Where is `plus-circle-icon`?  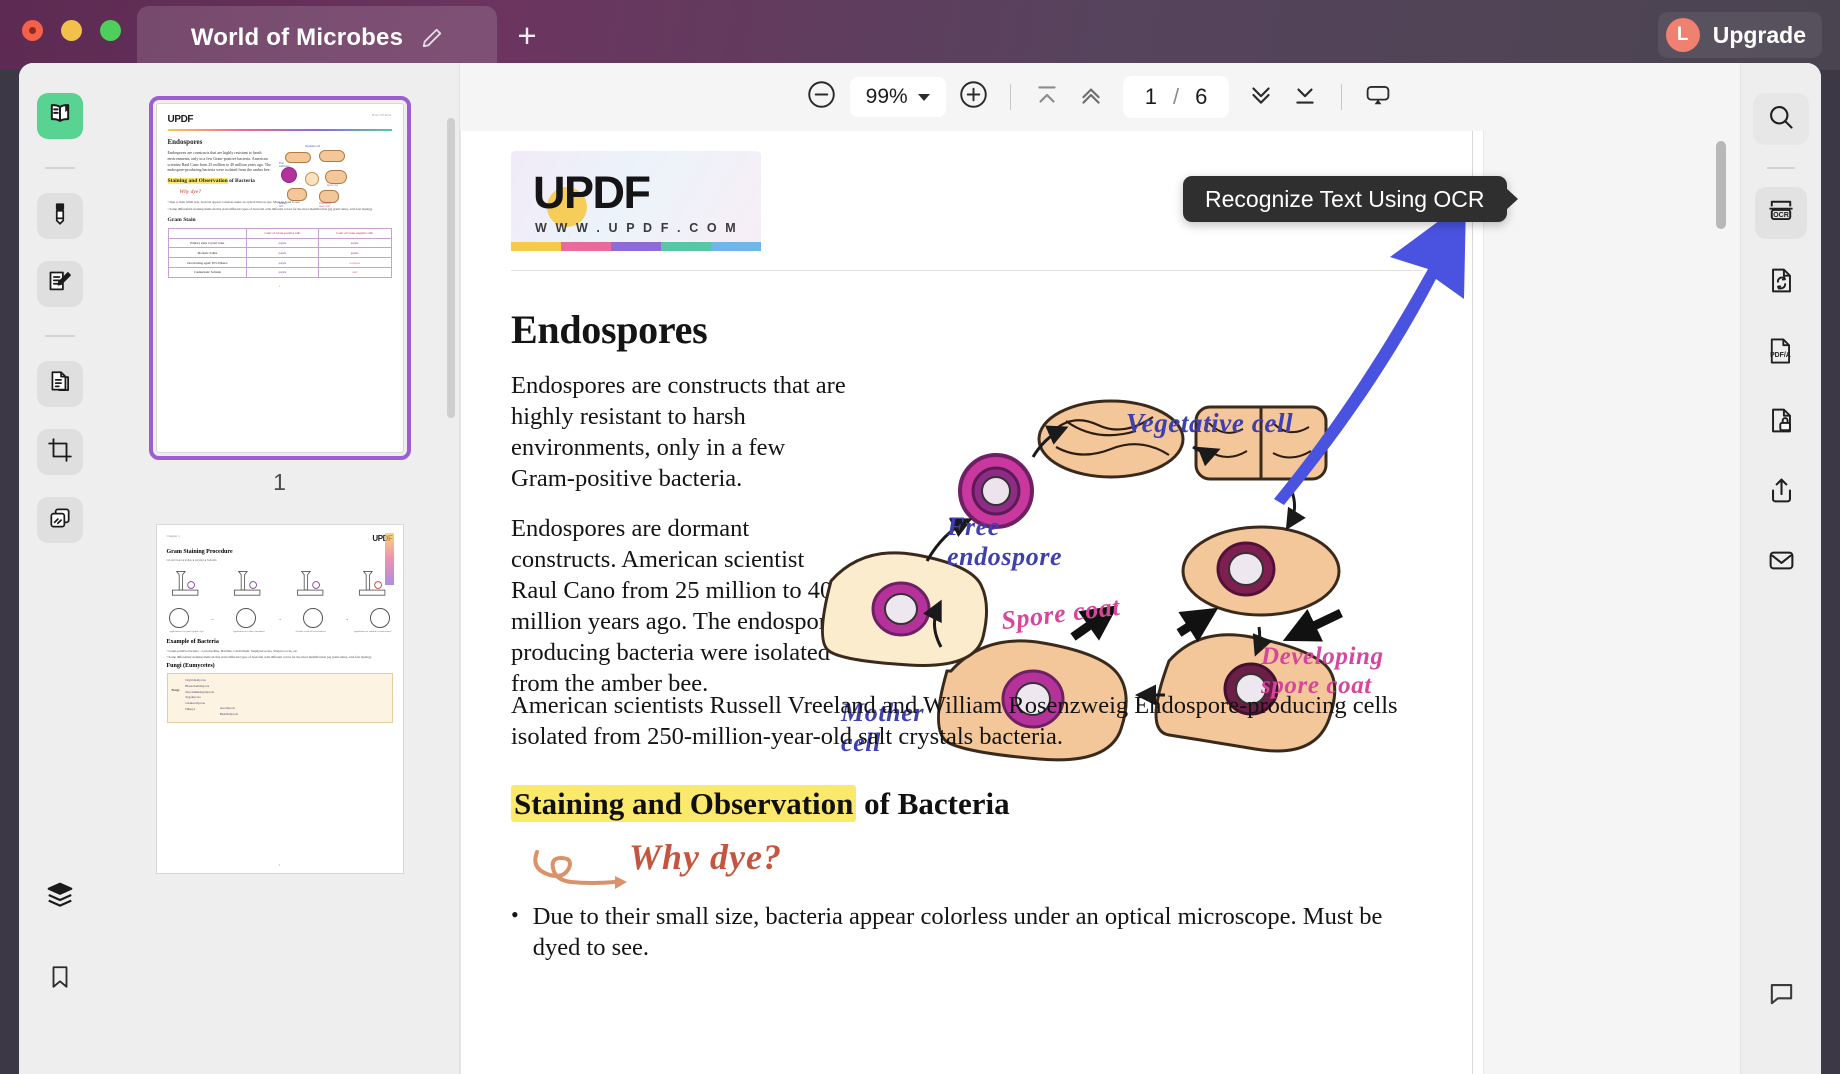 plus-circle-icon is located at coordinates (973, 97).